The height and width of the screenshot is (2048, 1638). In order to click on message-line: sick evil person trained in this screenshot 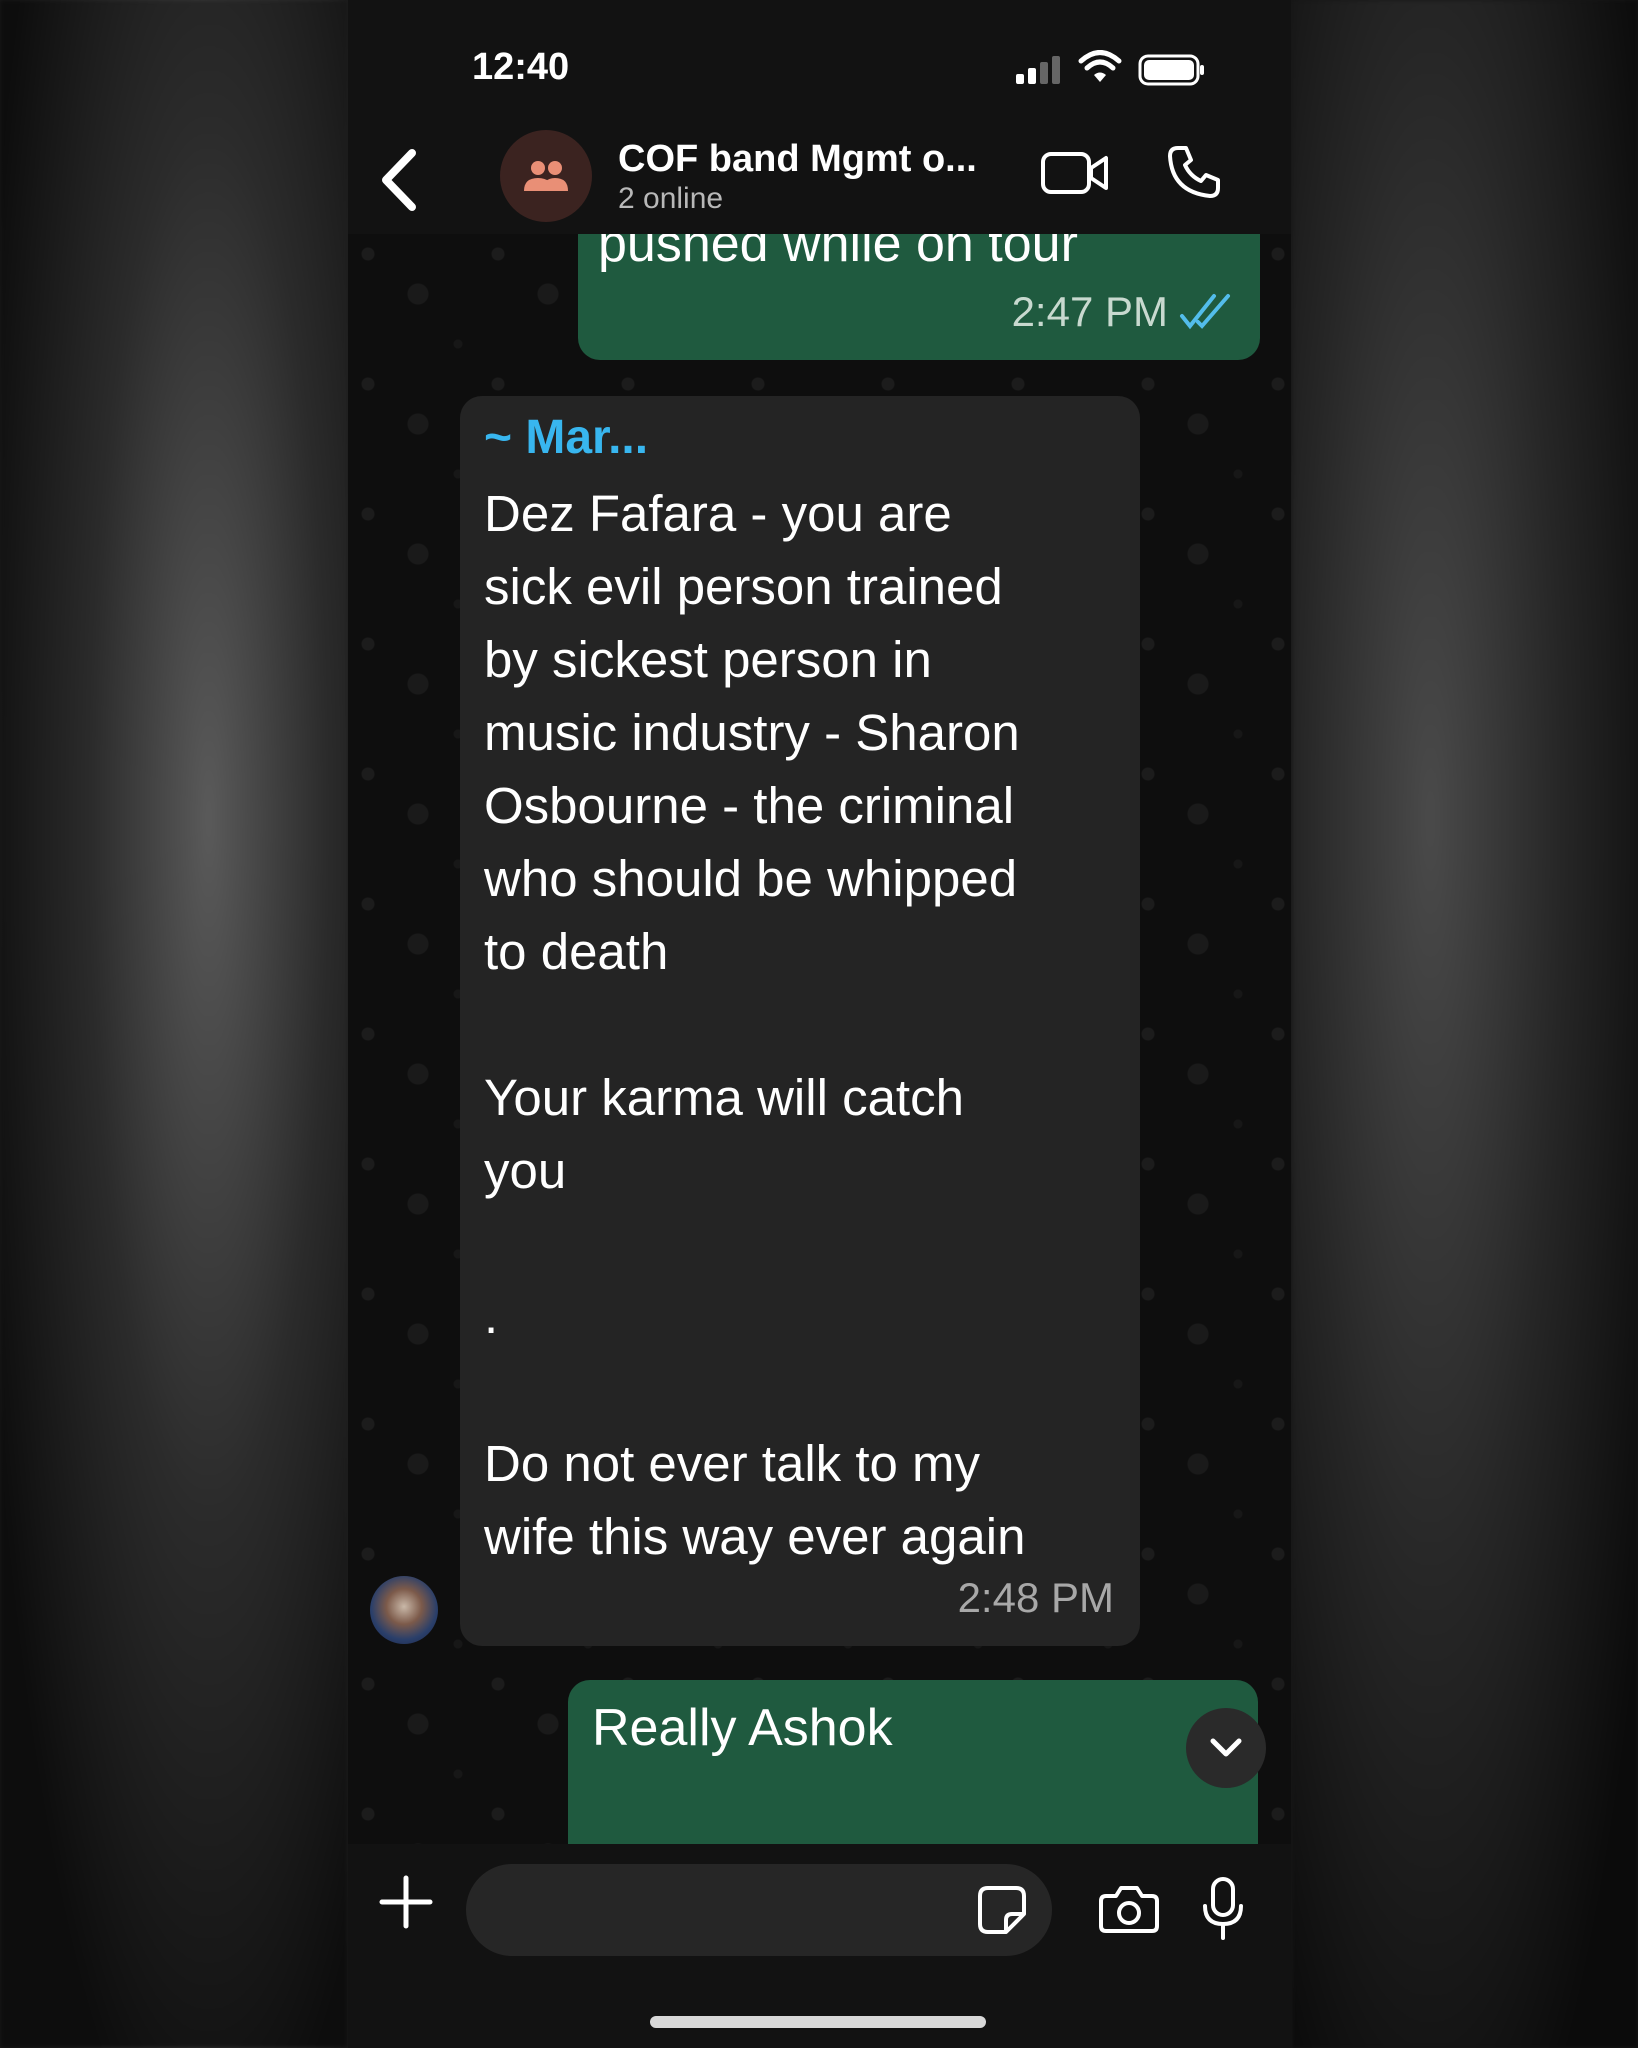, I will do `click(743, 586)`.